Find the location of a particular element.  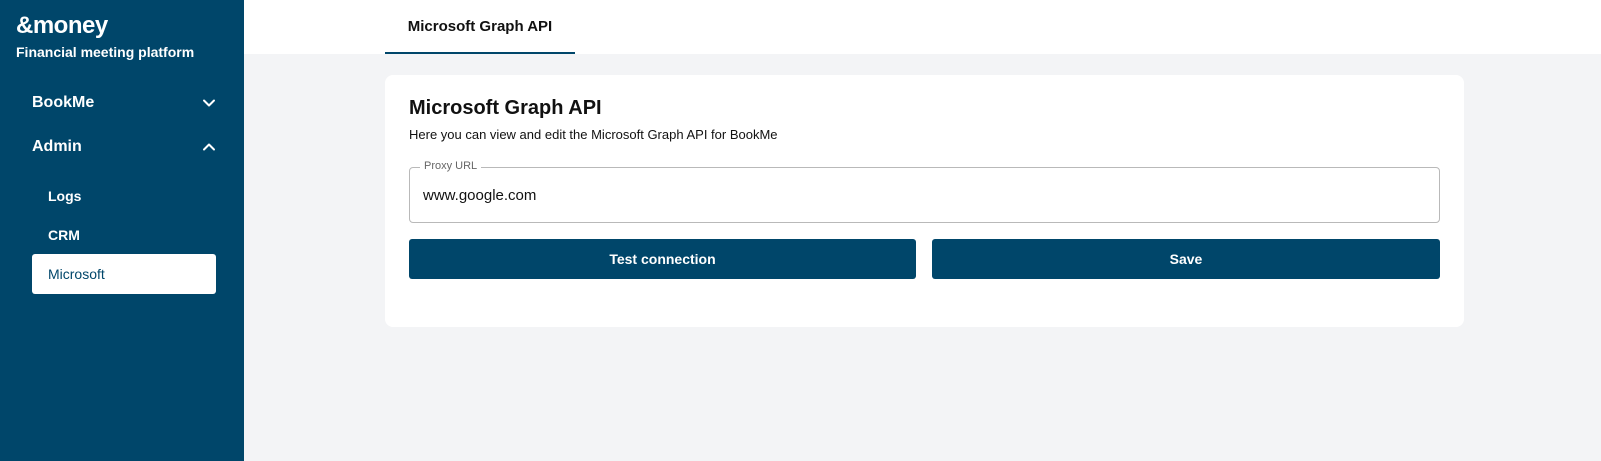

proxy-url-field: Proxy URL is located at coordinates (924, 191).